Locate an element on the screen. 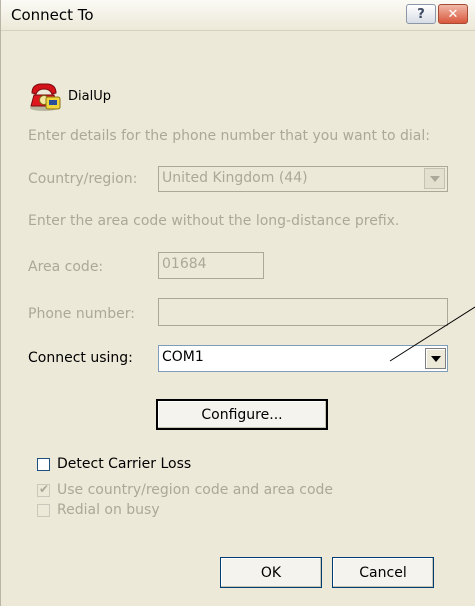 The width and height of the screenshot is (475, 606). help-icon: ? is located at coordinates (421, 14).